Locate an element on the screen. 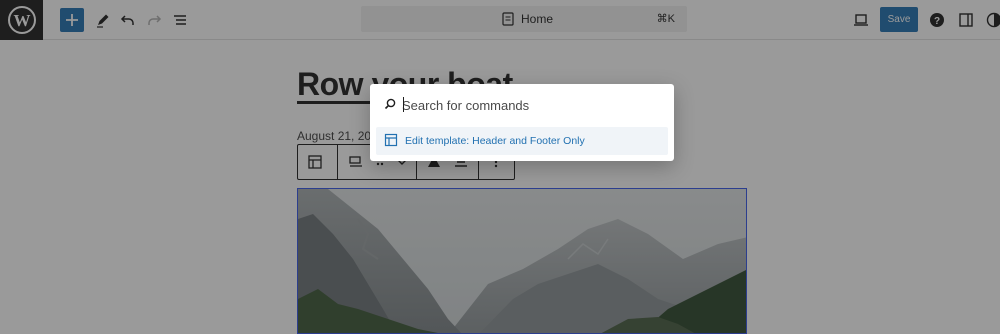  search-icon is located at coordinates (390, 104).